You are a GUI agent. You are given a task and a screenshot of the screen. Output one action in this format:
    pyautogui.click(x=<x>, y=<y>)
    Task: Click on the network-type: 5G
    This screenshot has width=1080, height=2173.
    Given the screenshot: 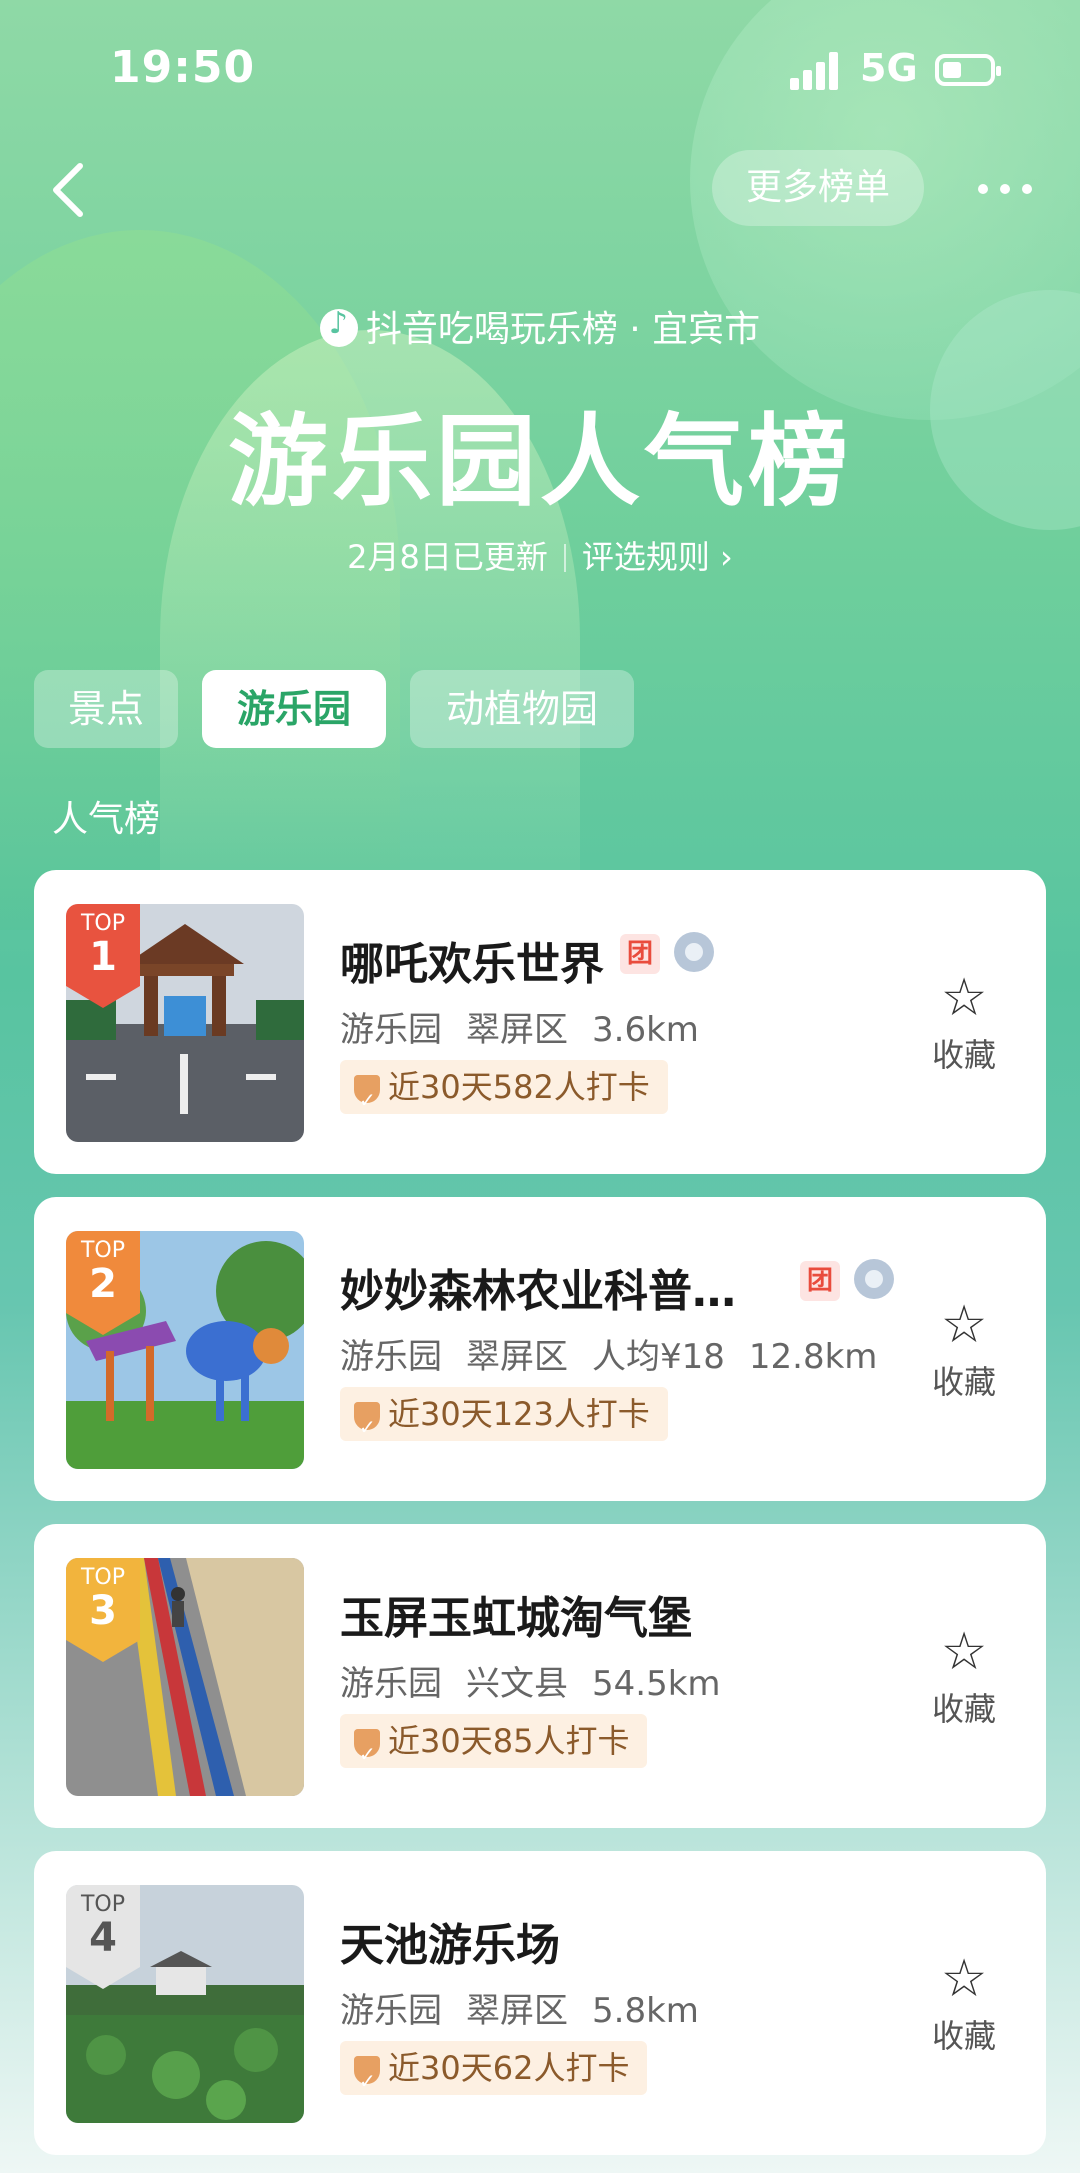 What is the action you would take?
    pyautogui.click(x=889, y=68)
    